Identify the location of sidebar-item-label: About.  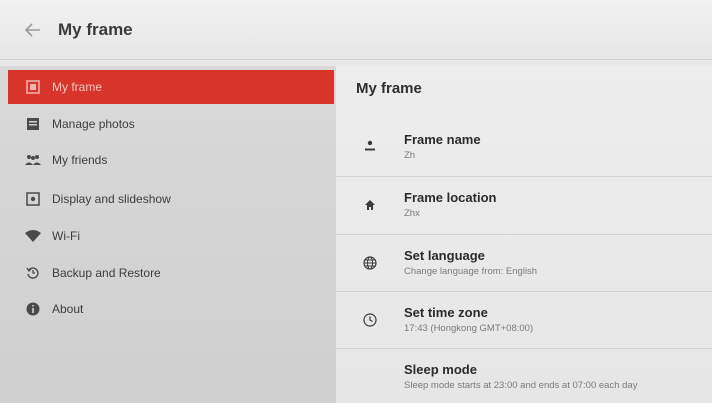
(68, 309).